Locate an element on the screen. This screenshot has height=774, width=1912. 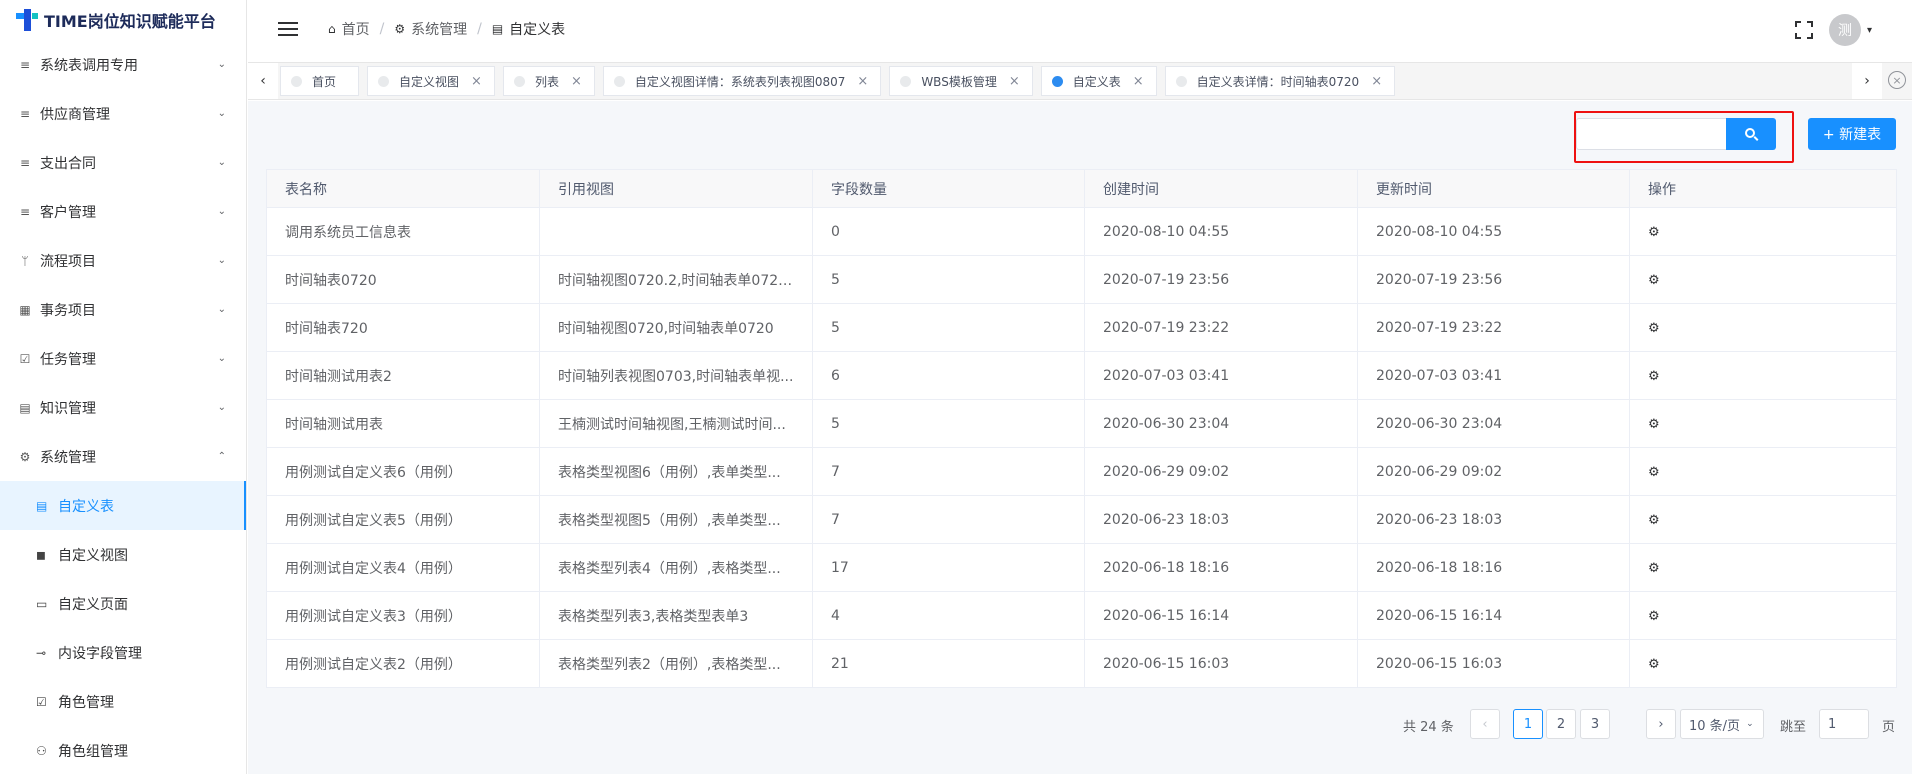
sidebar-item: ≡ 供应商管理 ⌄ is located at coordinates (123, 113).